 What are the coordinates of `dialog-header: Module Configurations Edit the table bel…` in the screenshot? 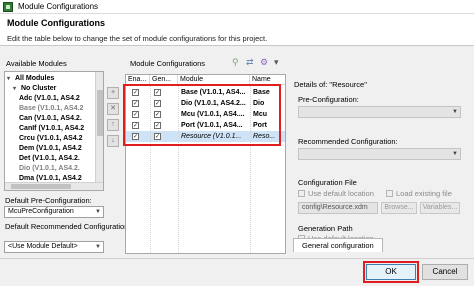 It's located at (237, 30).